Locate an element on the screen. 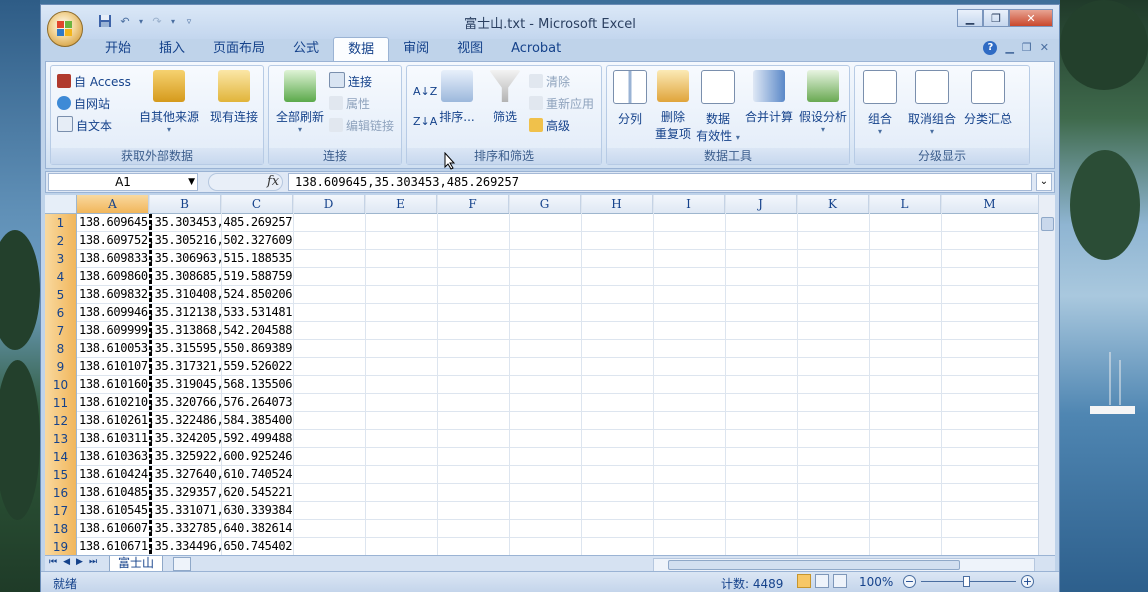 The height and width of the screenshot is (592, 1148). consolidate-button: 合并计算 is located at coordinates (769, 97).